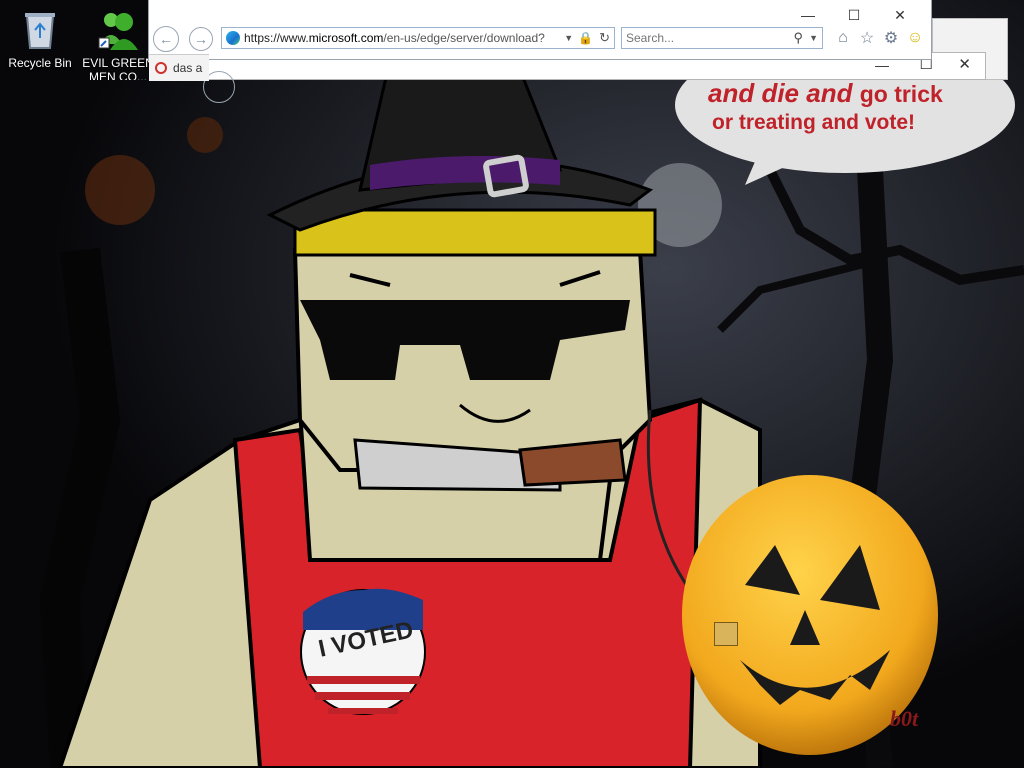 Image resolution: width=1024 pixels, height=768 pixels. I want to click on recycle-bin-icon, so click(40, 30).